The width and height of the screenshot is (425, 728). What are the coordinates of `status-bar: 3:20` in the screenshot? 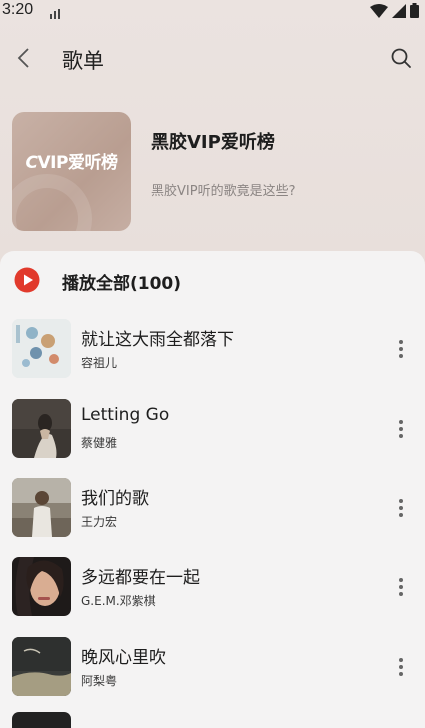 It's located at (212, 11).